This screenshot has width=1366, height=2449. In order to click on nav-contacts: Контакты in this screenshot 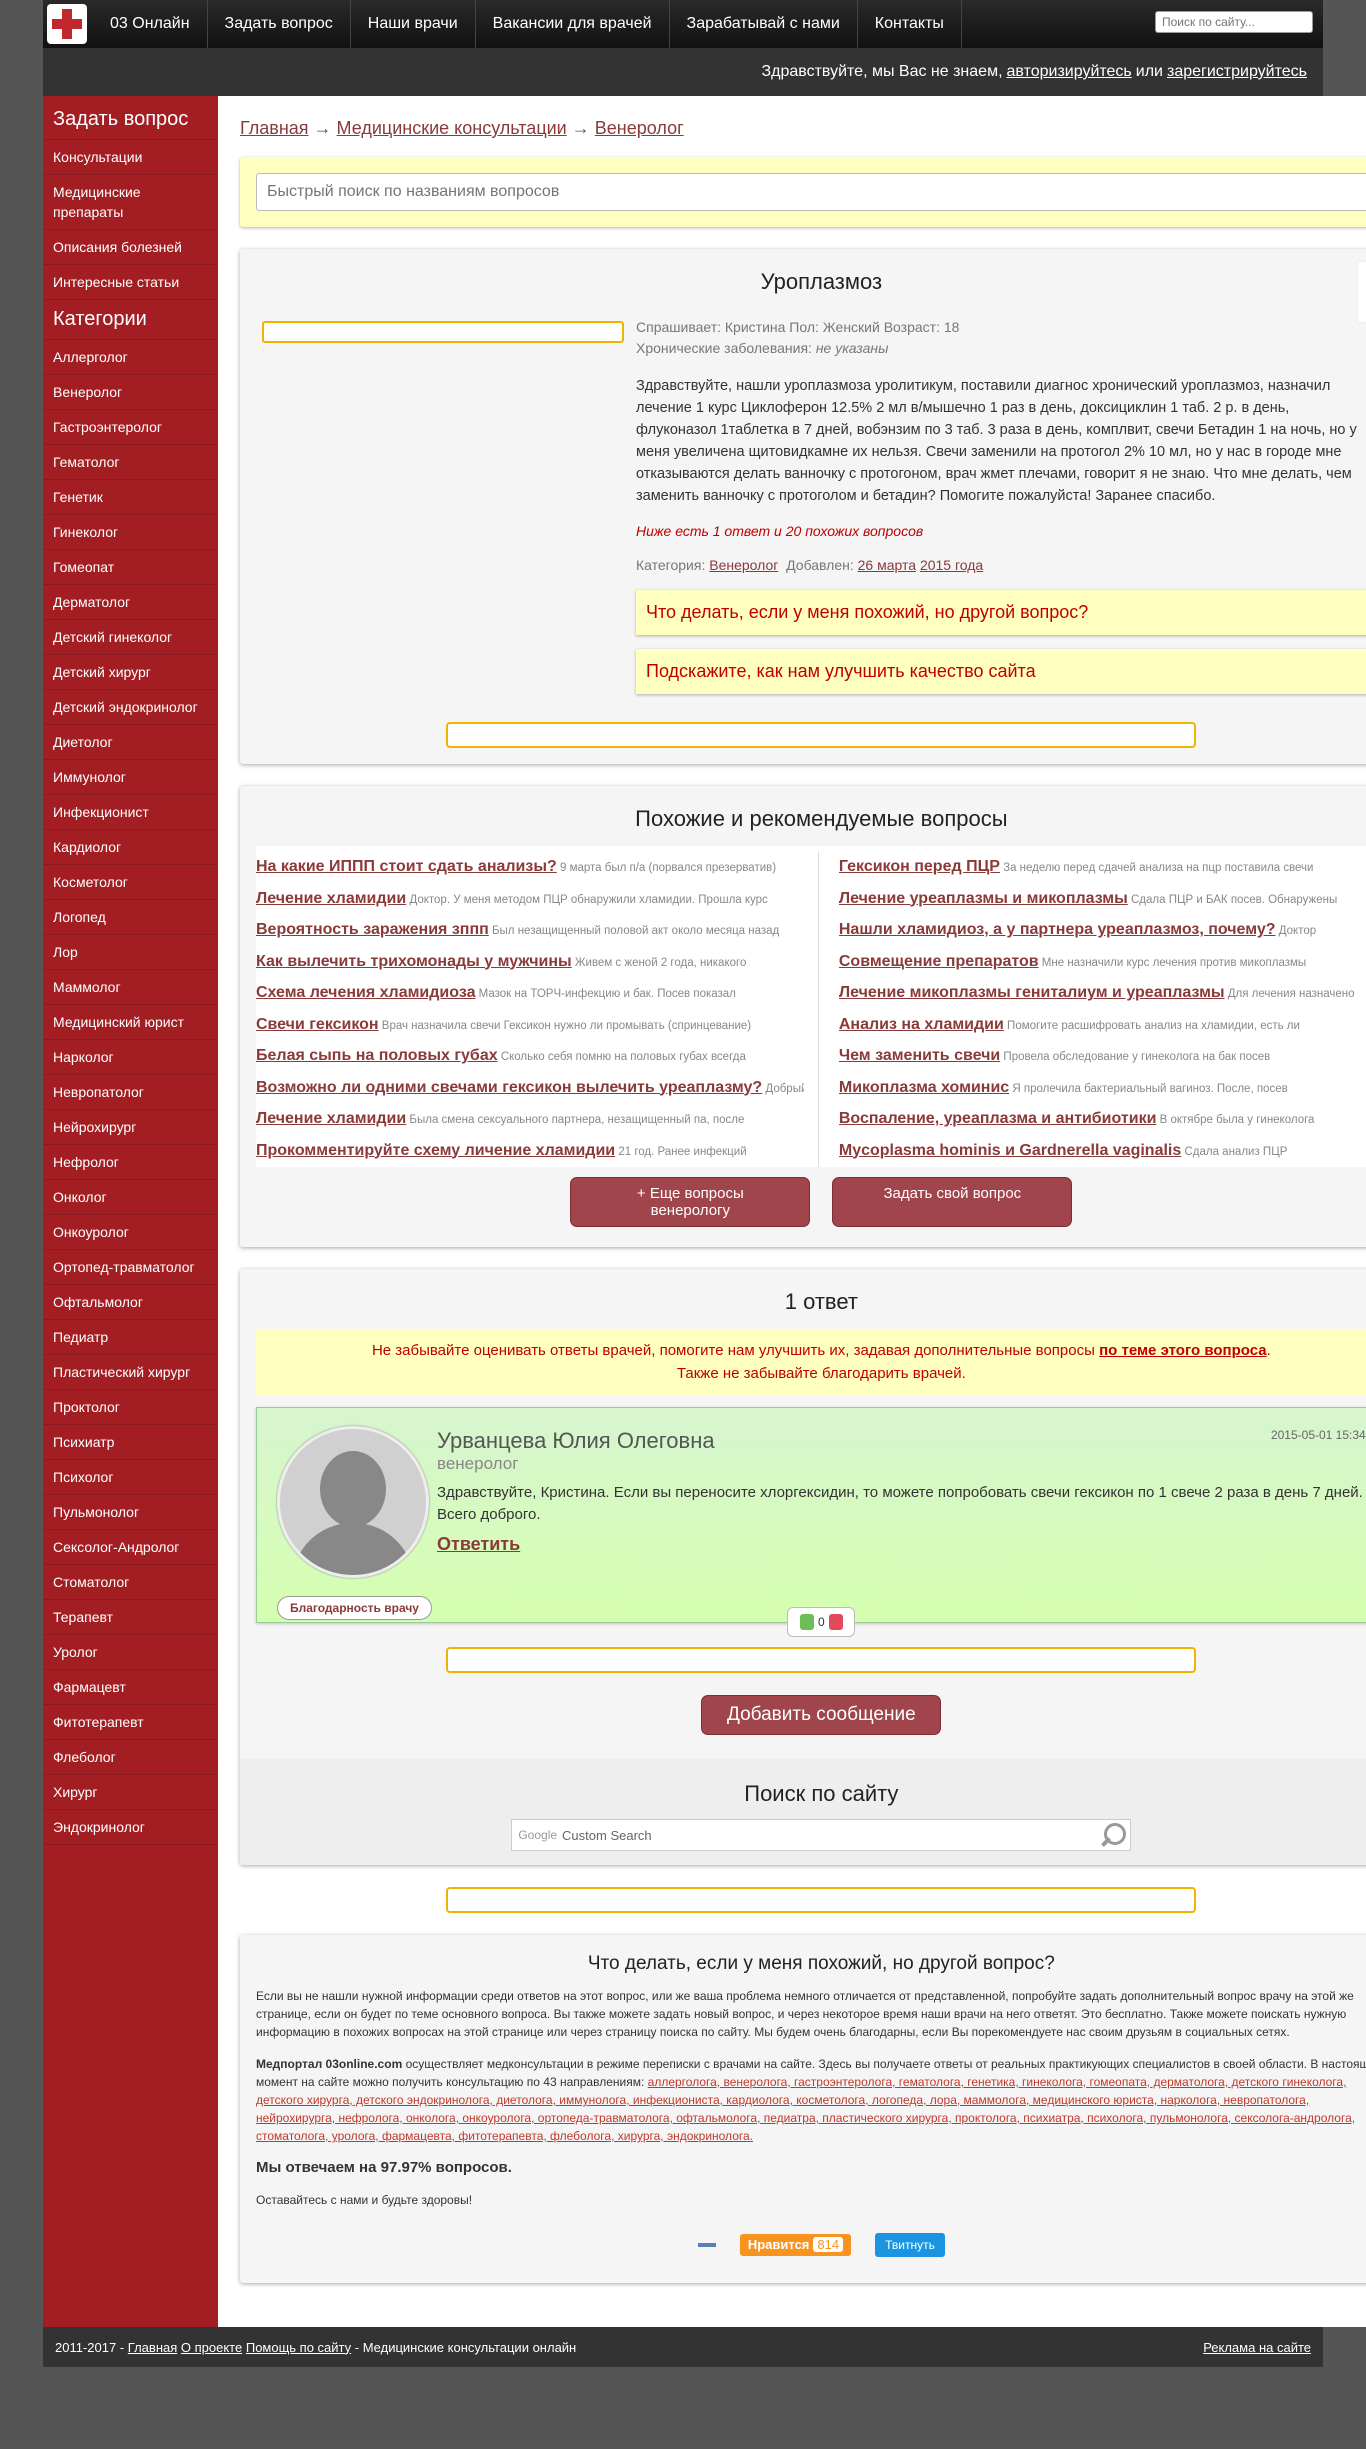, I will do `click(910, 24)`.